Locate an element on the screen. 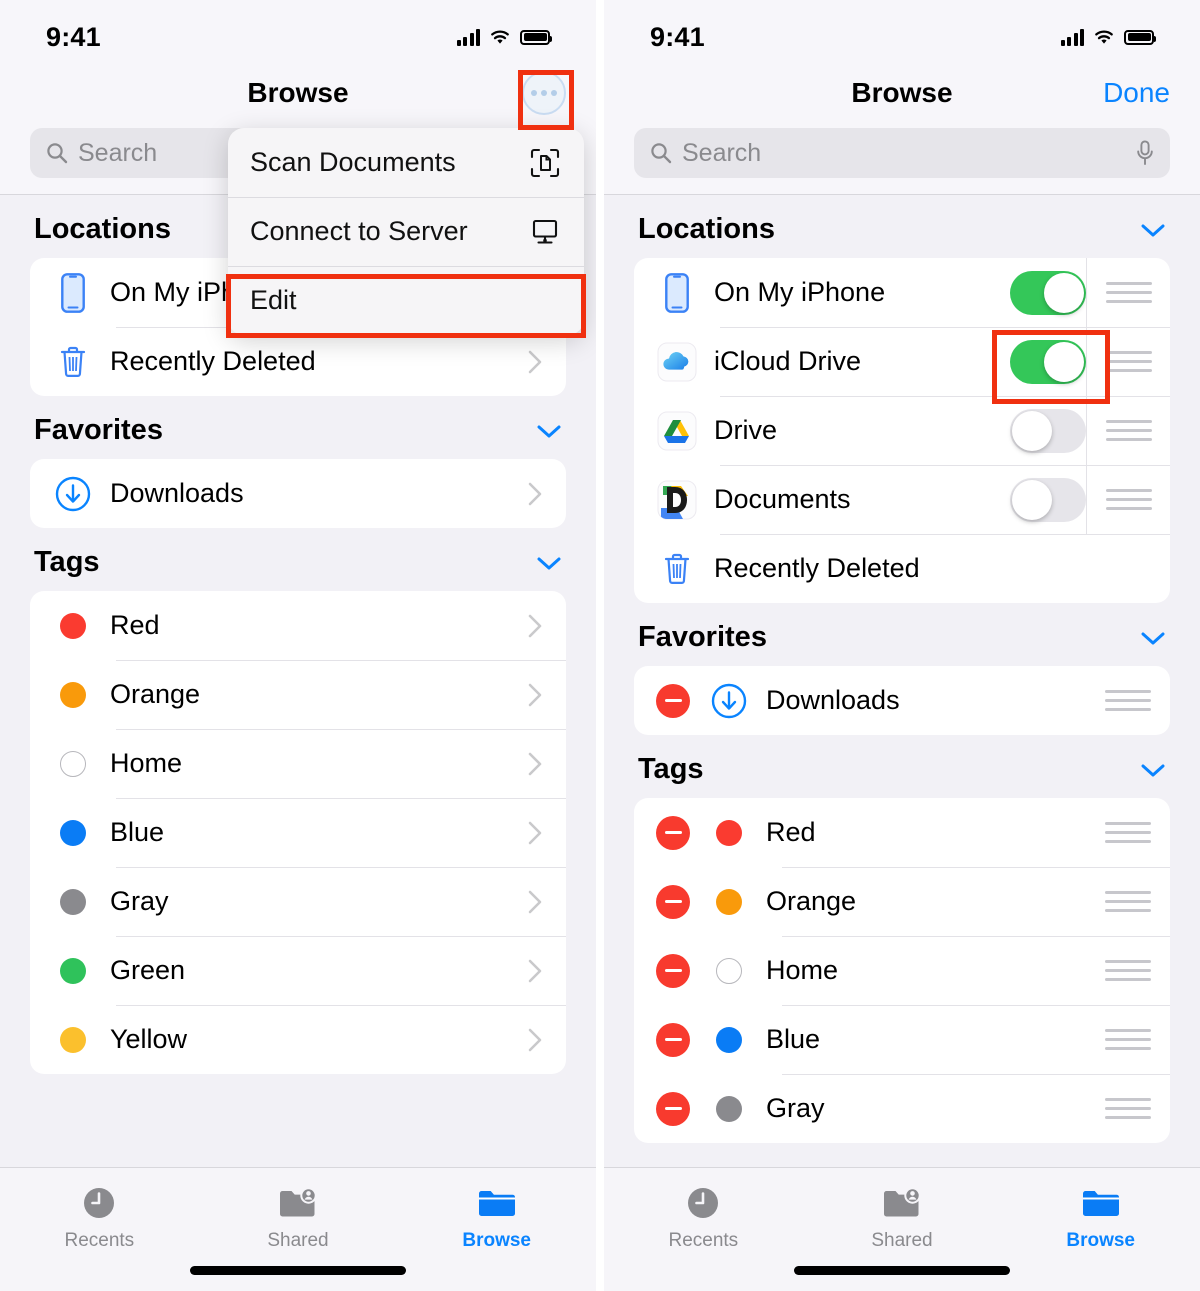 The width and height of the screenshot is (1200, 1291). status-icons is located at coordinates (504, 37).